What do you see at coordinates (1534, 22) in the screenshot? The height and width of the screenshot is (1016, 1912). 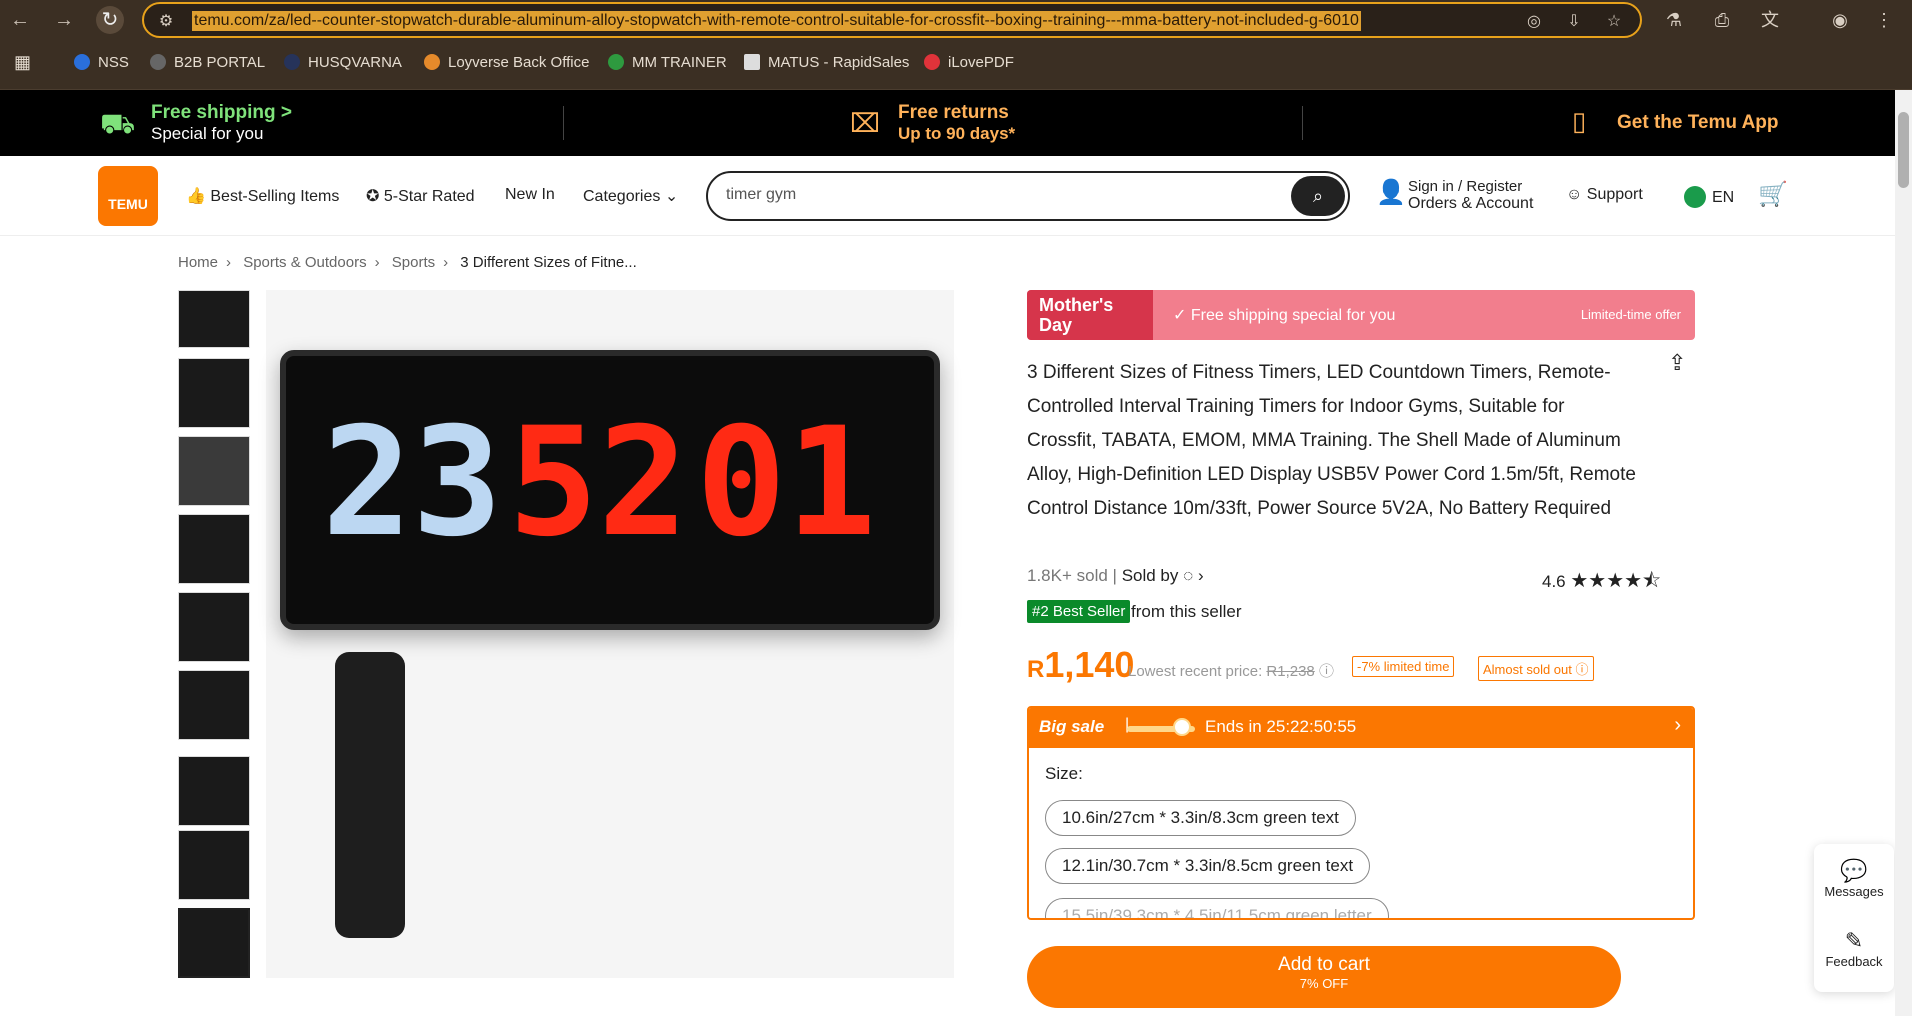 I see `lens-icon: ◎` at bounding box center [1534, 22].